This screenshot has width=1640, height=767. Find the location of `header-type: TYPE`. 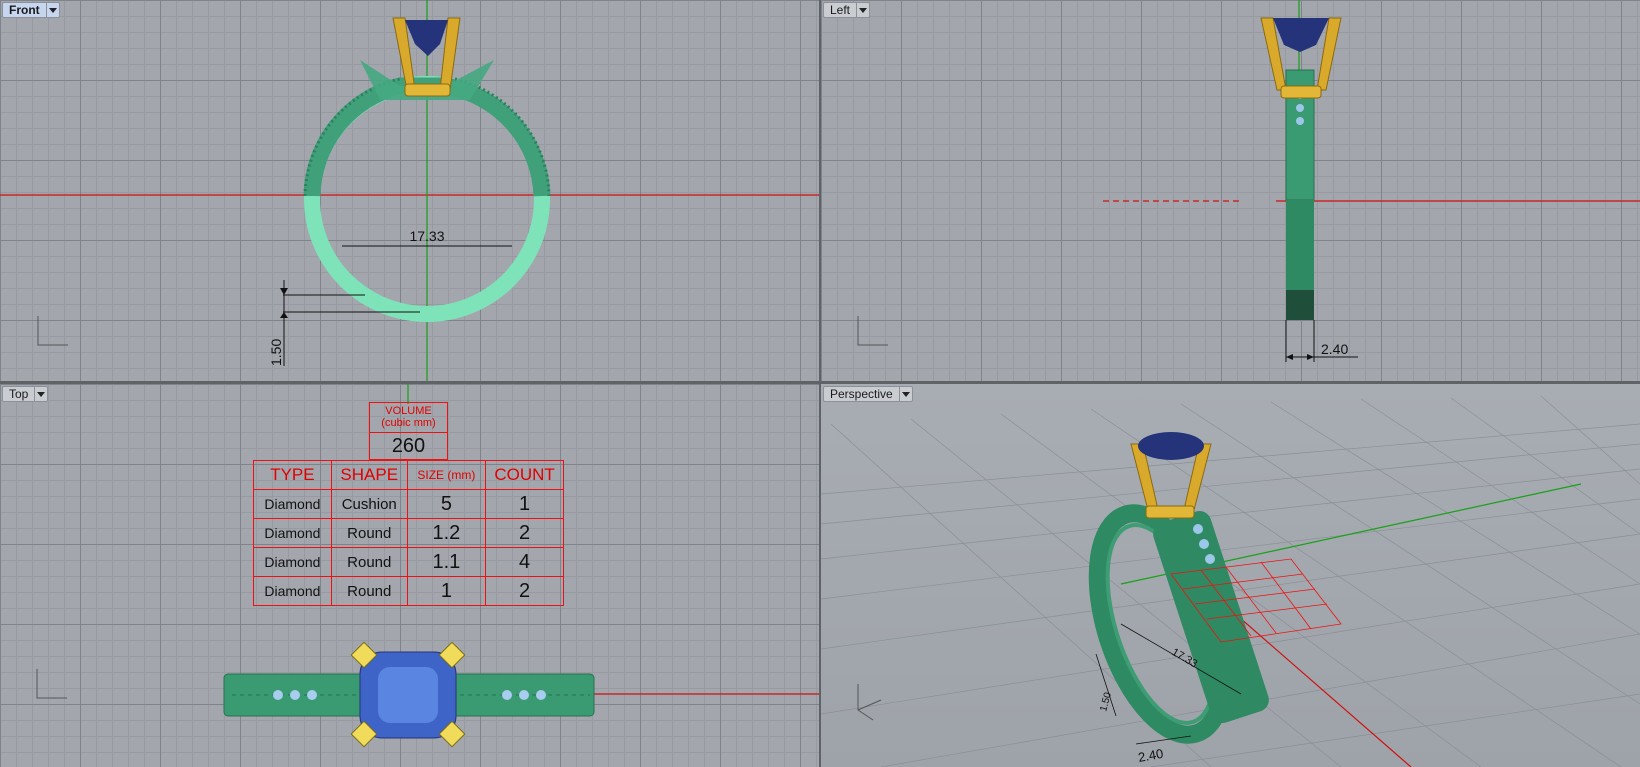

header-type: TYPE is located at coordinates (292, 475).